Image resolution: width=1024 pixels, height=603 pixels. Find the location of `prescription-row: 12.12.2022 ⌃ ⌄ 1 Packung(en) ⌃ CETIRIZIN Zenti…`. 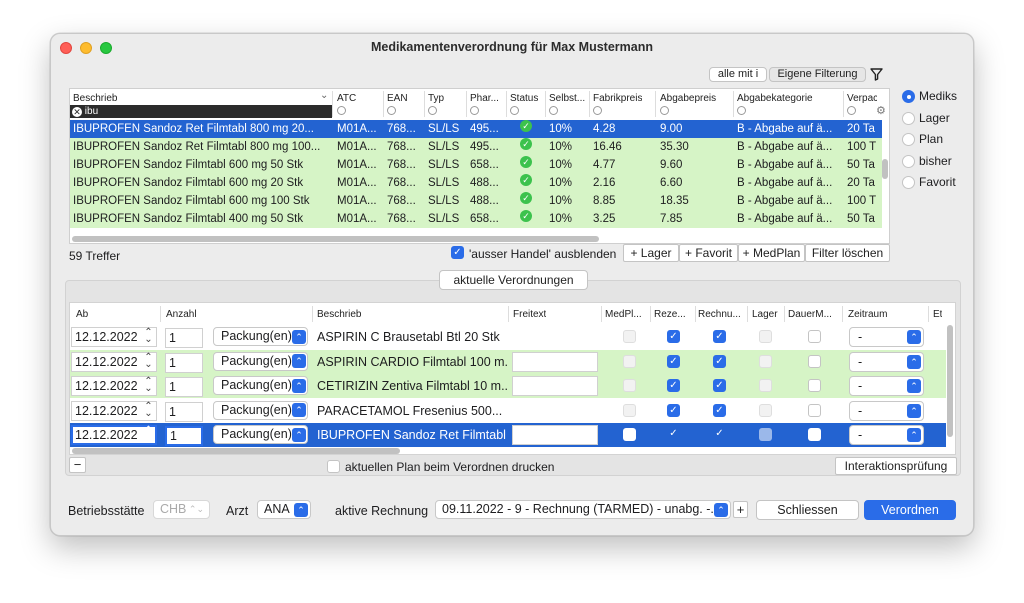

prescription-row: 12.12.2022 ⌃ ⌄ 1 Packung(en) ⌃ CETIRIZIN Zenti… is located at coordinates (508, 386).